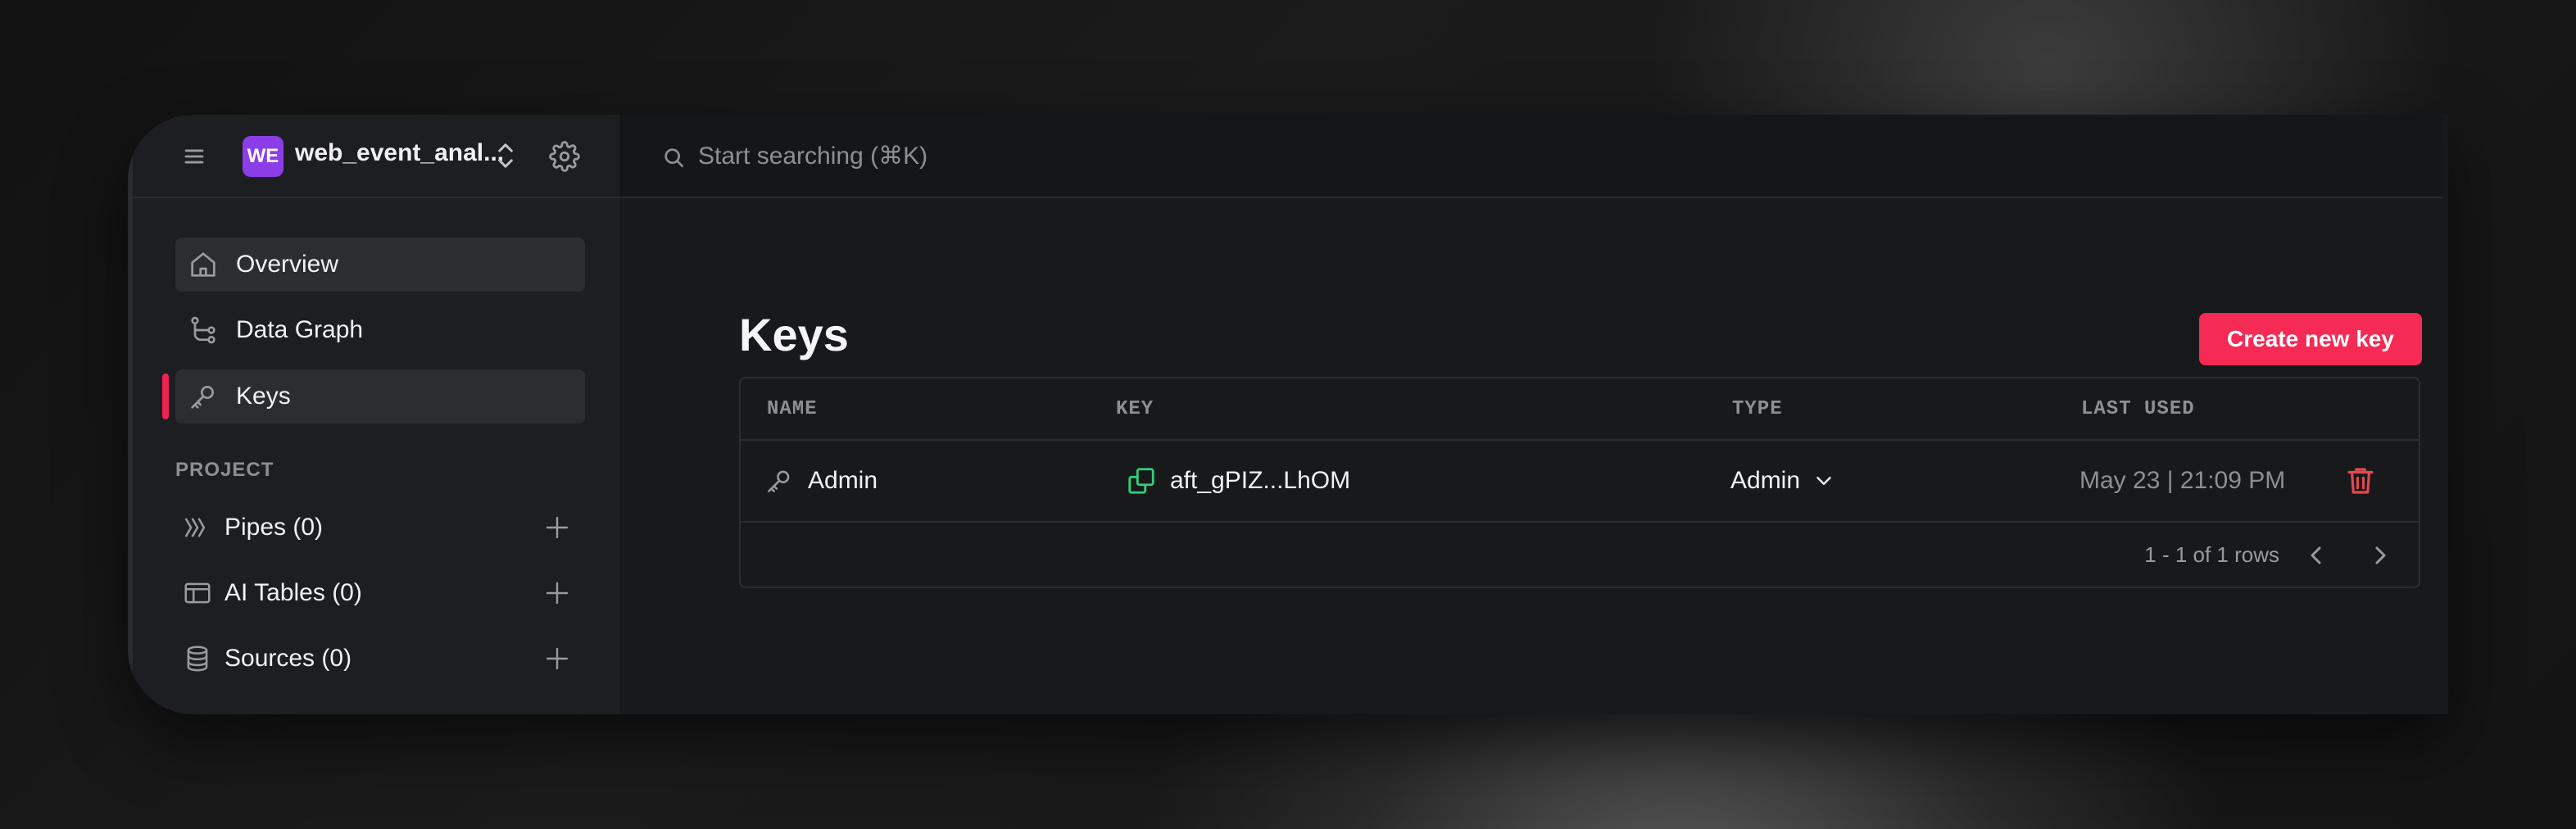 The height and width of the screenshot is (829, 2576). Describe the element at coordinates (274, 527) in the screenshot. I see `project-item-label: Pipes (0)` at that location.